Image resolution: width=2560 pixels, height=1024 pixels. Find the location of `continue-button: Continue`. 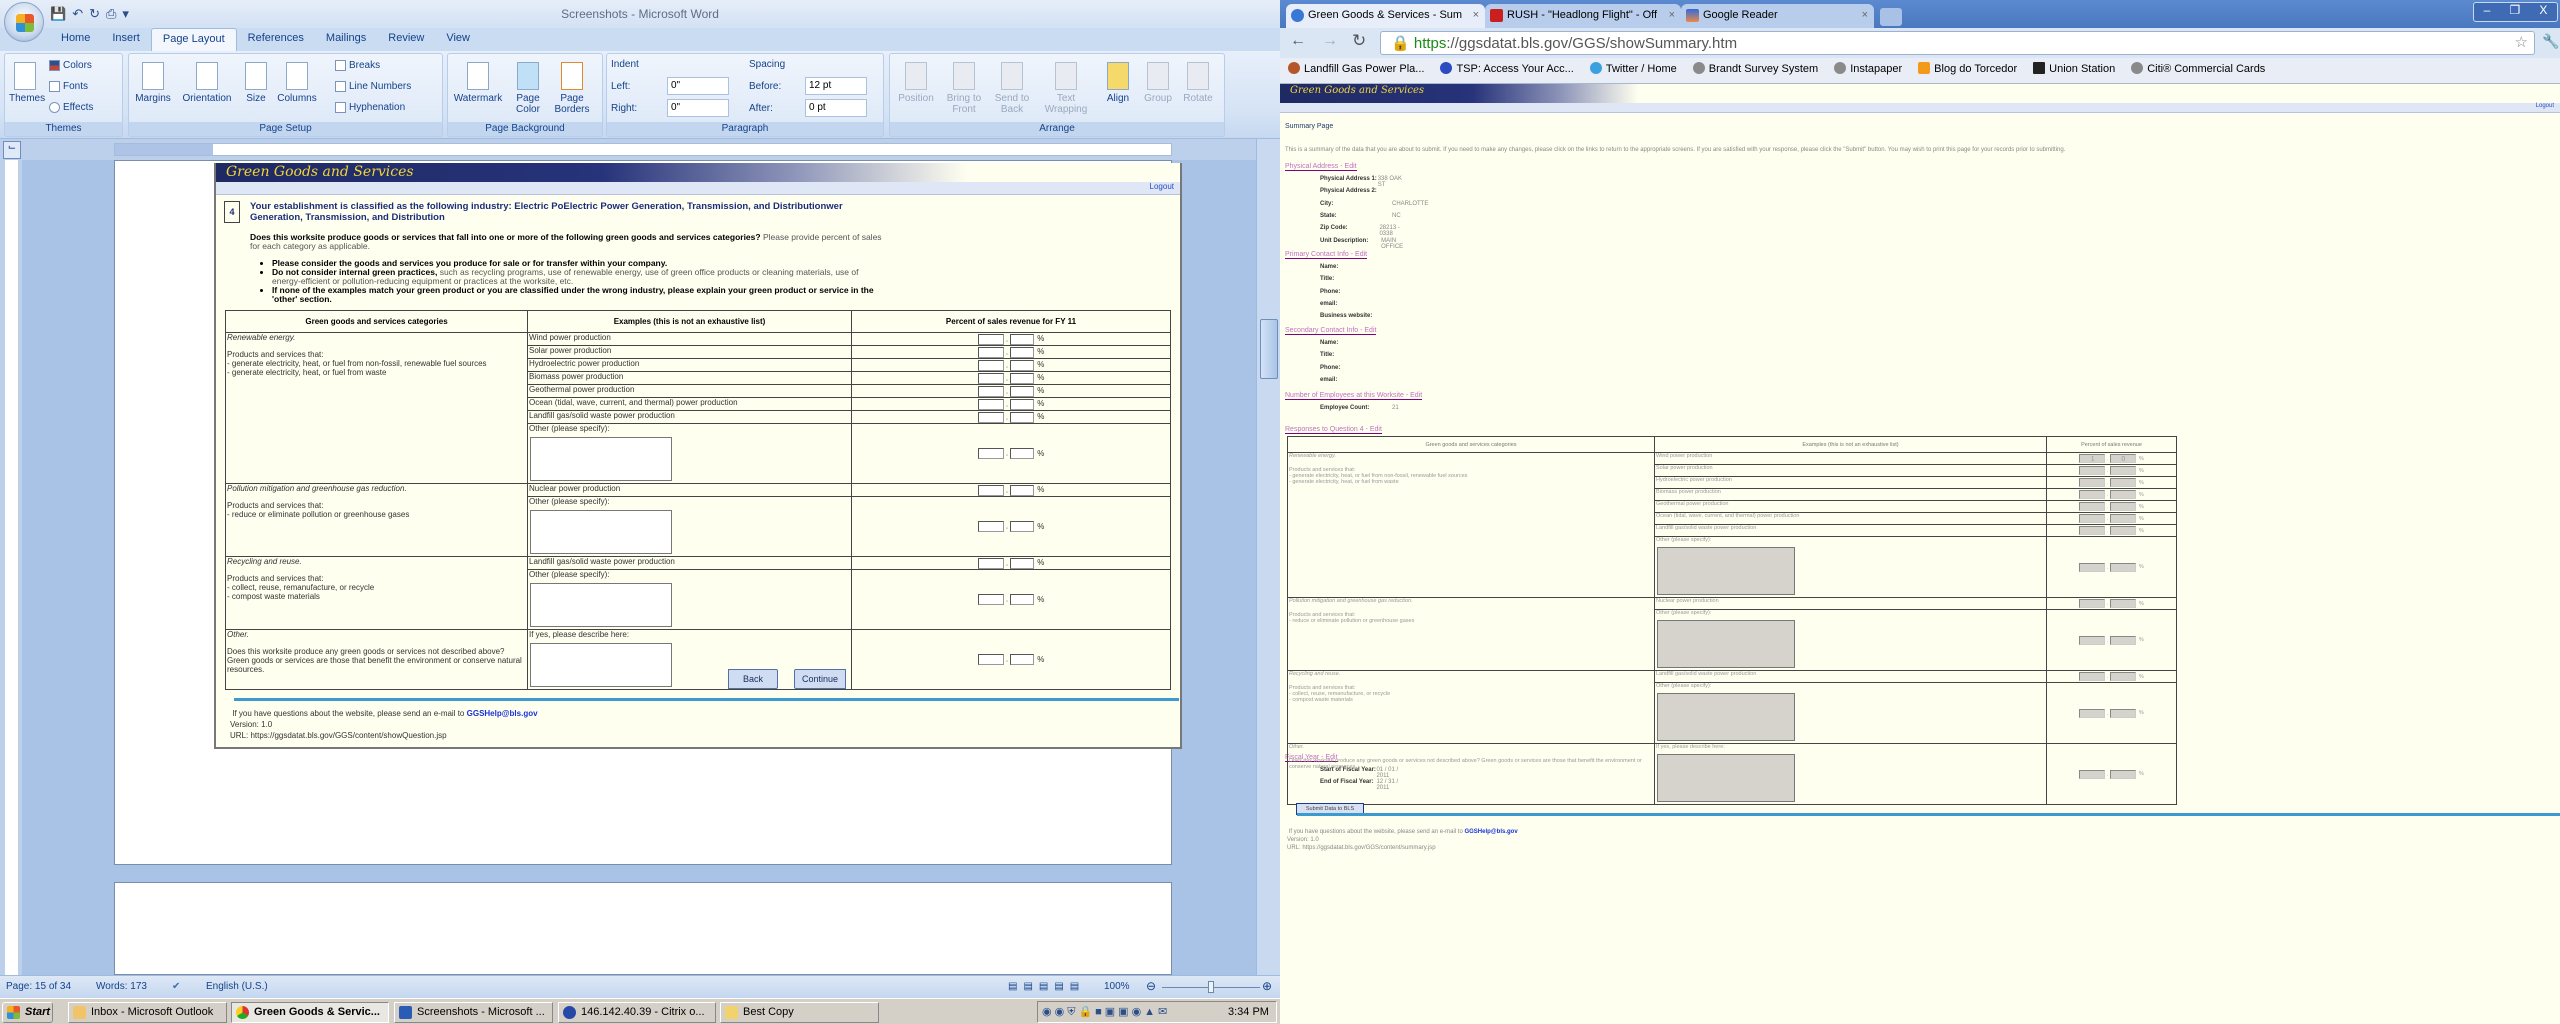

continue-button: Continue is located at coordinates (820, 679).